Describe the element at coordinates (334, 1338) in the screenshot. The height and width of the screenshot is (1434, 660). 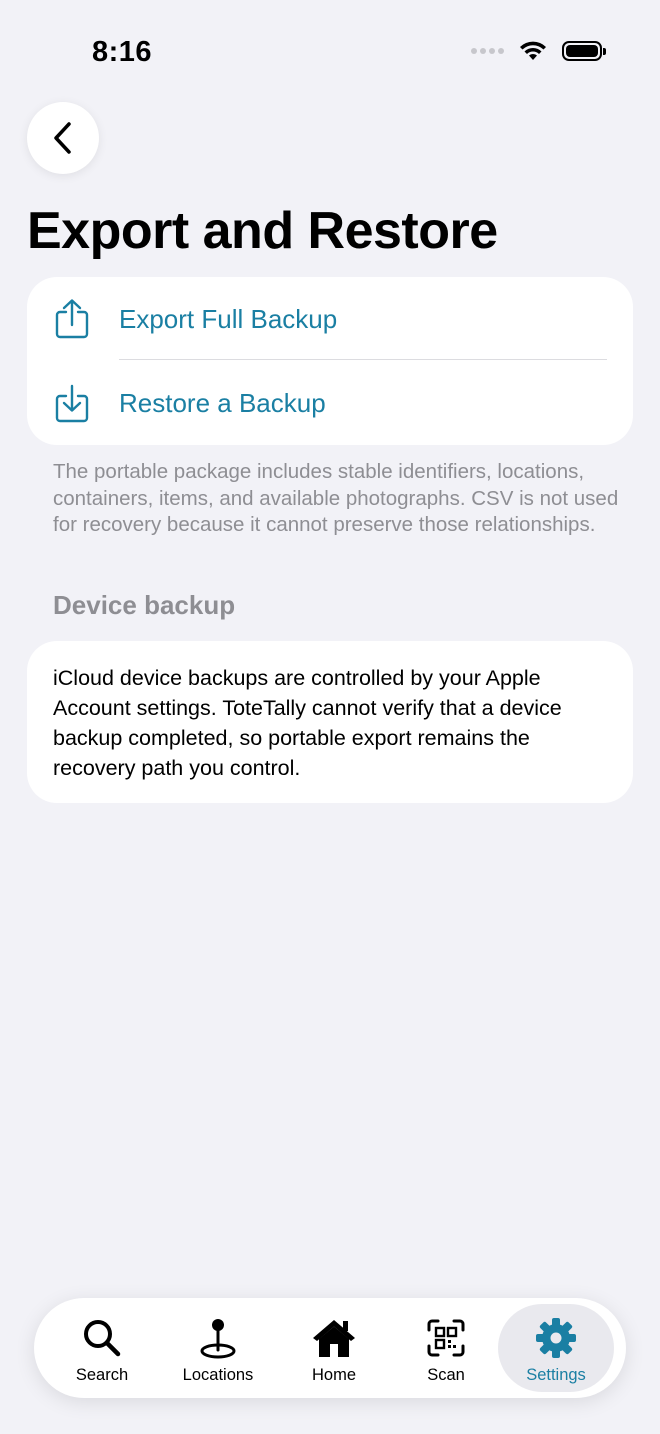
I see `house-icon` at that location.